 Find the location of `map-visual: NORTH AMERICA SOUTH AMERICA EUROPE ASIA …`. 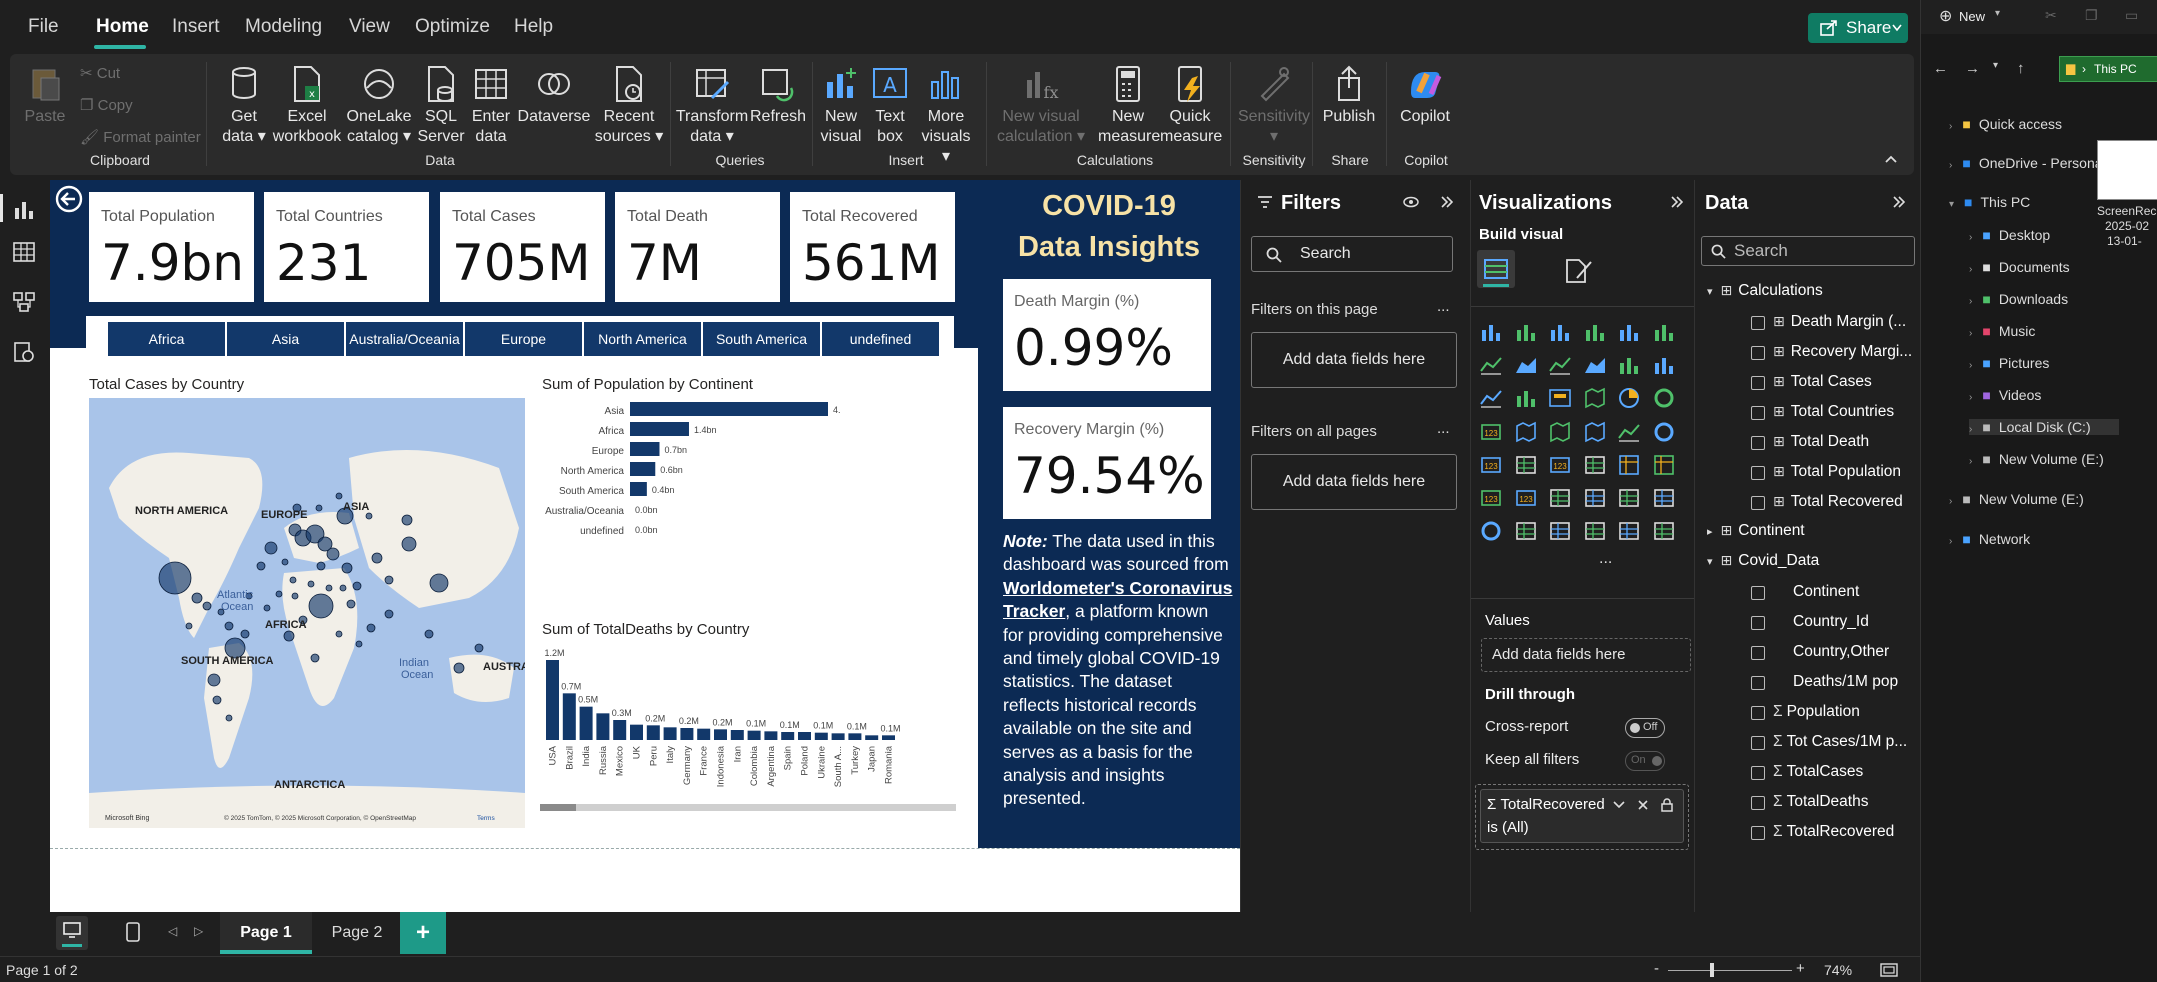

map-visual: NORTH AMERICA SOUTH AMERICA EUROPE ASIA … is located at coordinates (312, 613).